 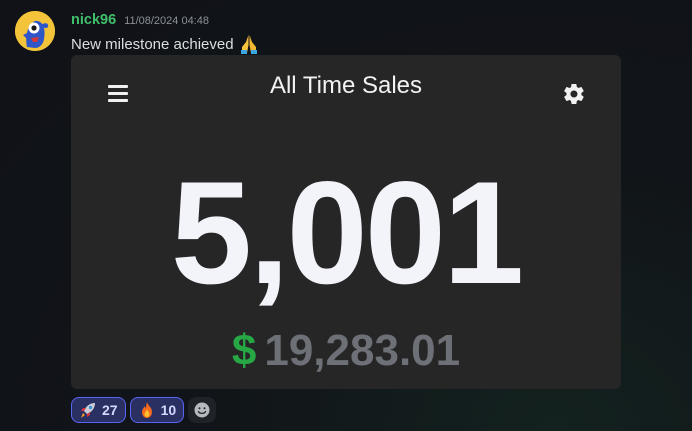 I want to click on reaction-count: 27, so click(x=110, y=410).